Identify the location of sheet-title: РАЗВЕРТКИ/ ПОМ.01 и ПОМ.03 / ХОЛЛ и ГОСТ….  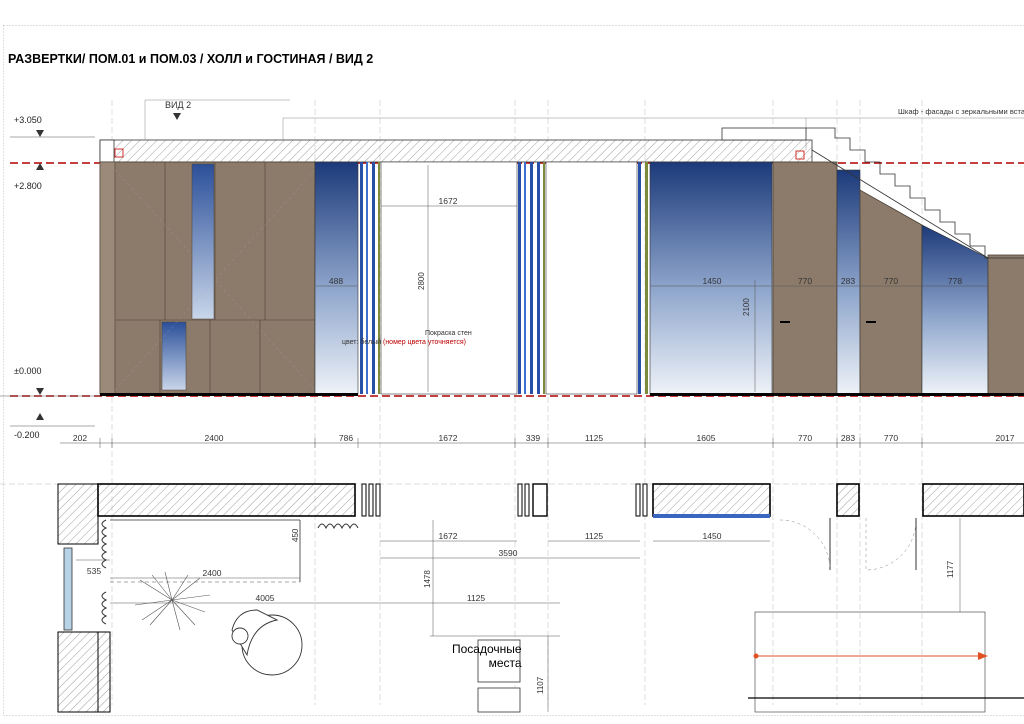
(191, 59).